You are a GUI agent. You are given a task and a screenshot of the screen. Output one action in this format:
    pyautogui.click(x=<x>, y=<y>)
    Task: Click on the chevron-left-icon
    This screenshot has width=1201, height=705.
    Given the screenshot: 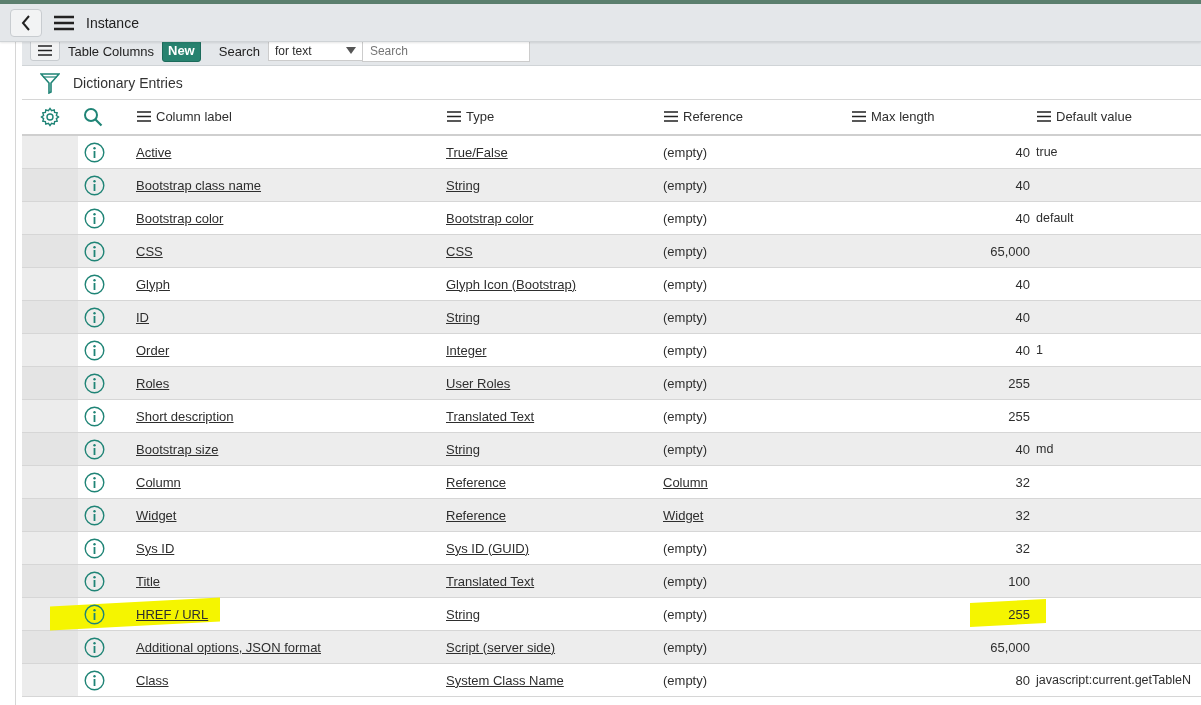 What is the action you would take?
    pyautogui.click(x=26, y=22)
    